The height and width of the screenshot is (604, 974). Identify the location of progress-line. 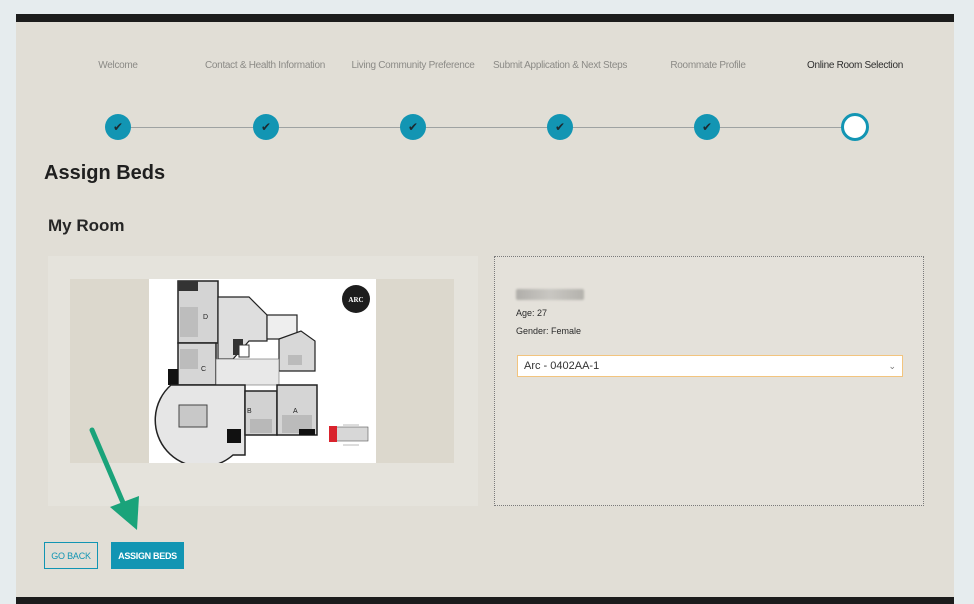
(487, 127).